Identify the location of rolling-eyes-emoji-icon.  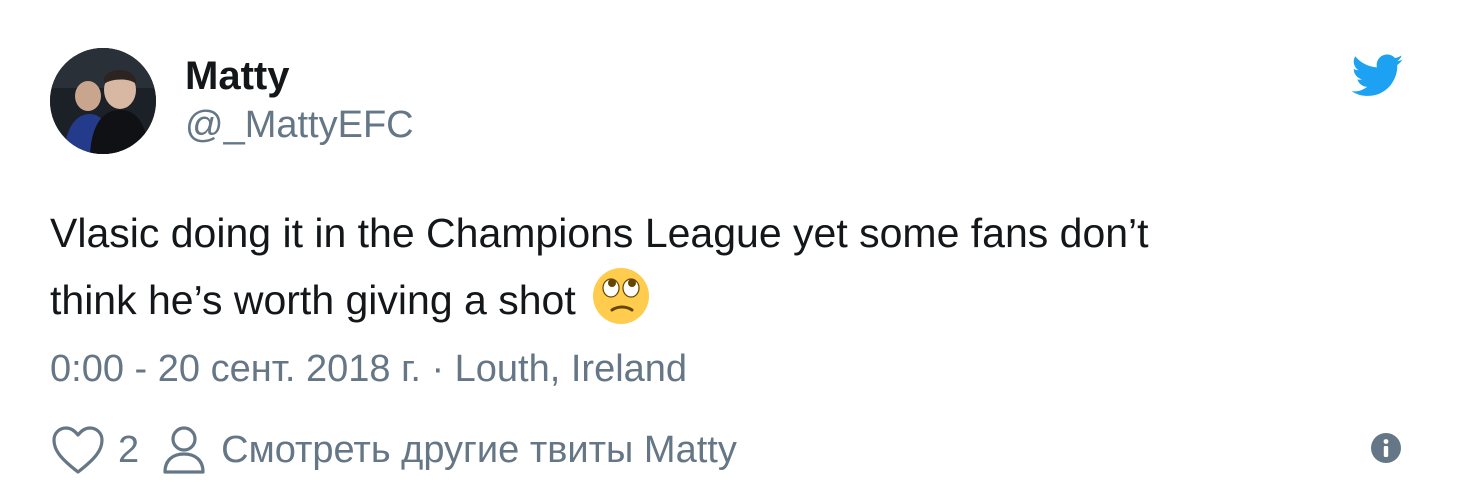
(621, 296).